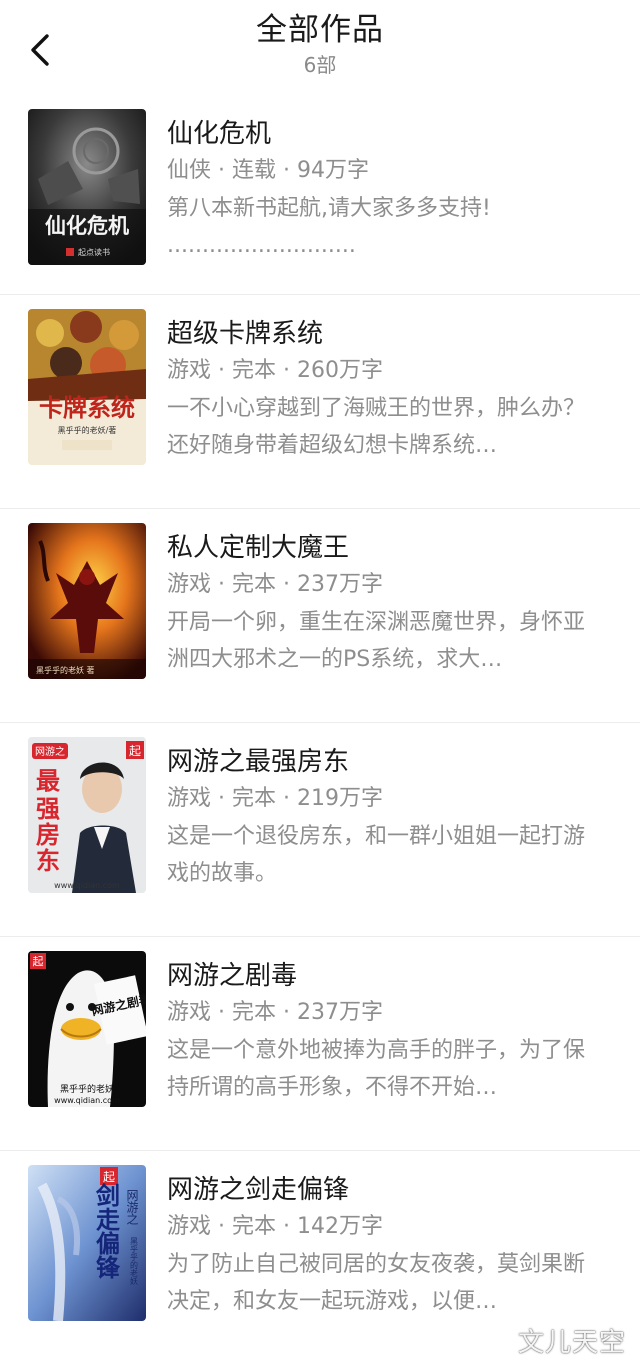  Describe the element at coordinates (87, 226) in the screenshot. I see `cover-title-text: 仙化危机` at that location.